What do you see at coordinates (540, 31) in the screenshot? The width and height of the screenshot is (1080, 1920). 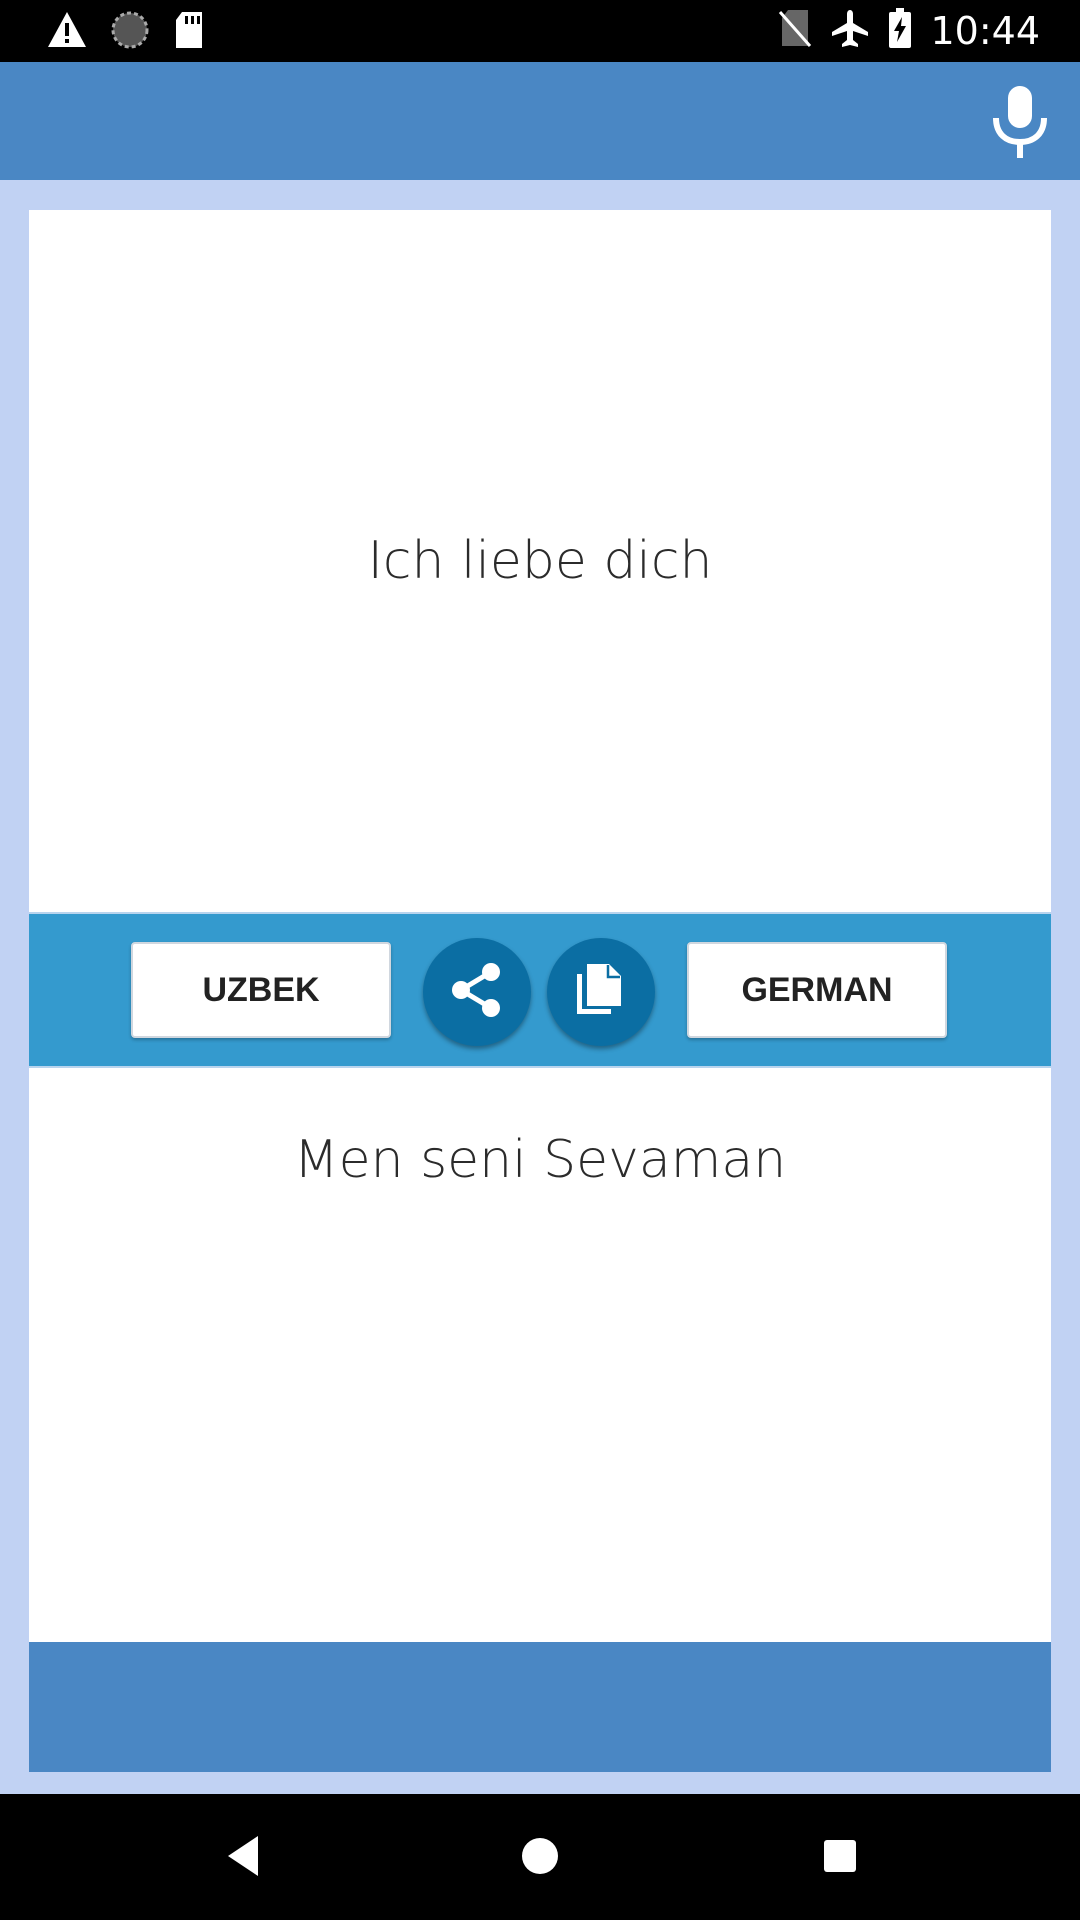 I see `status-bar: 10:44` at bounding box center [540, 31].